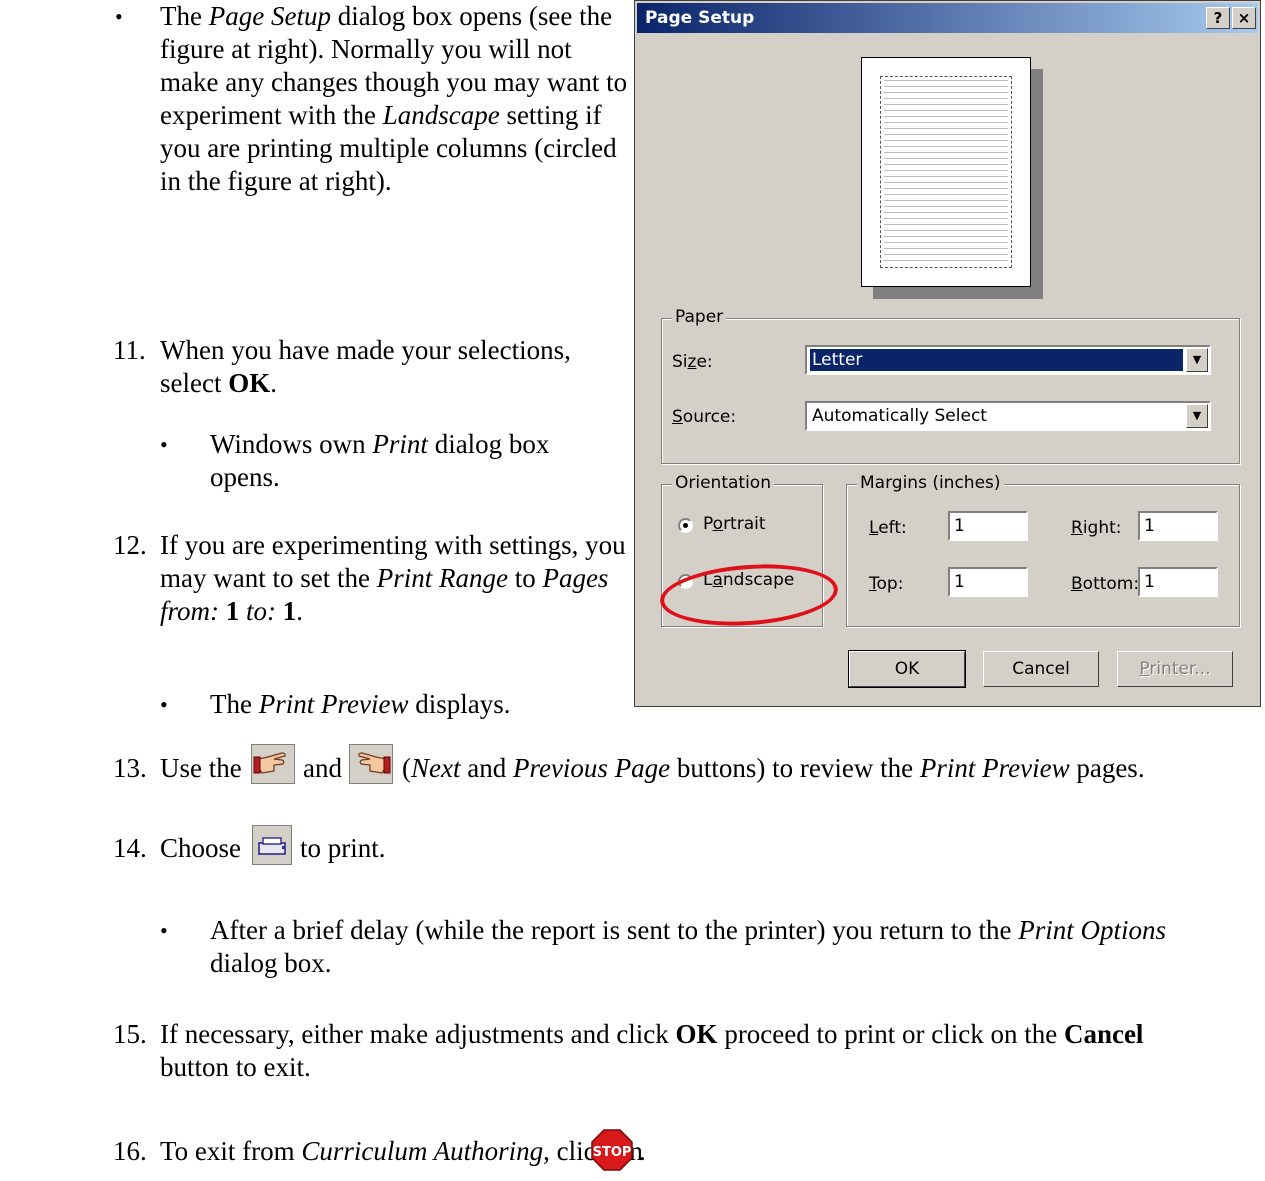  I want to click on preview-text-lines, so click(946, 172).